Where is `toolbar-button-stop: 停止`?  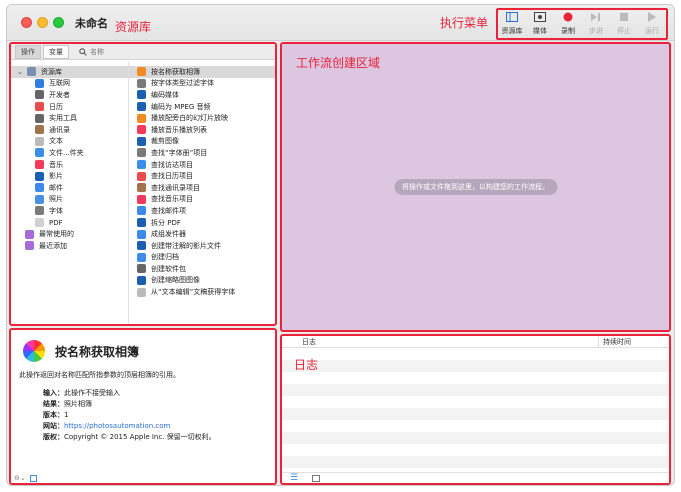 toolbar-button-stop: 停止 is located at coordinates (624, 24).